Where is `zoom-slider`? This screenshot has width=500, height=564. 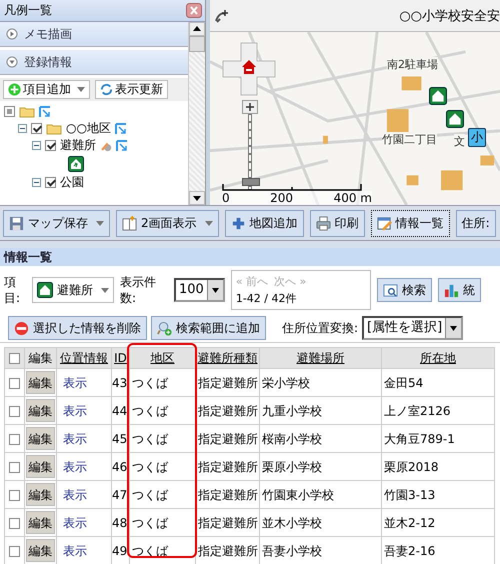 zoom-slider is located at coordinates (250, 146).